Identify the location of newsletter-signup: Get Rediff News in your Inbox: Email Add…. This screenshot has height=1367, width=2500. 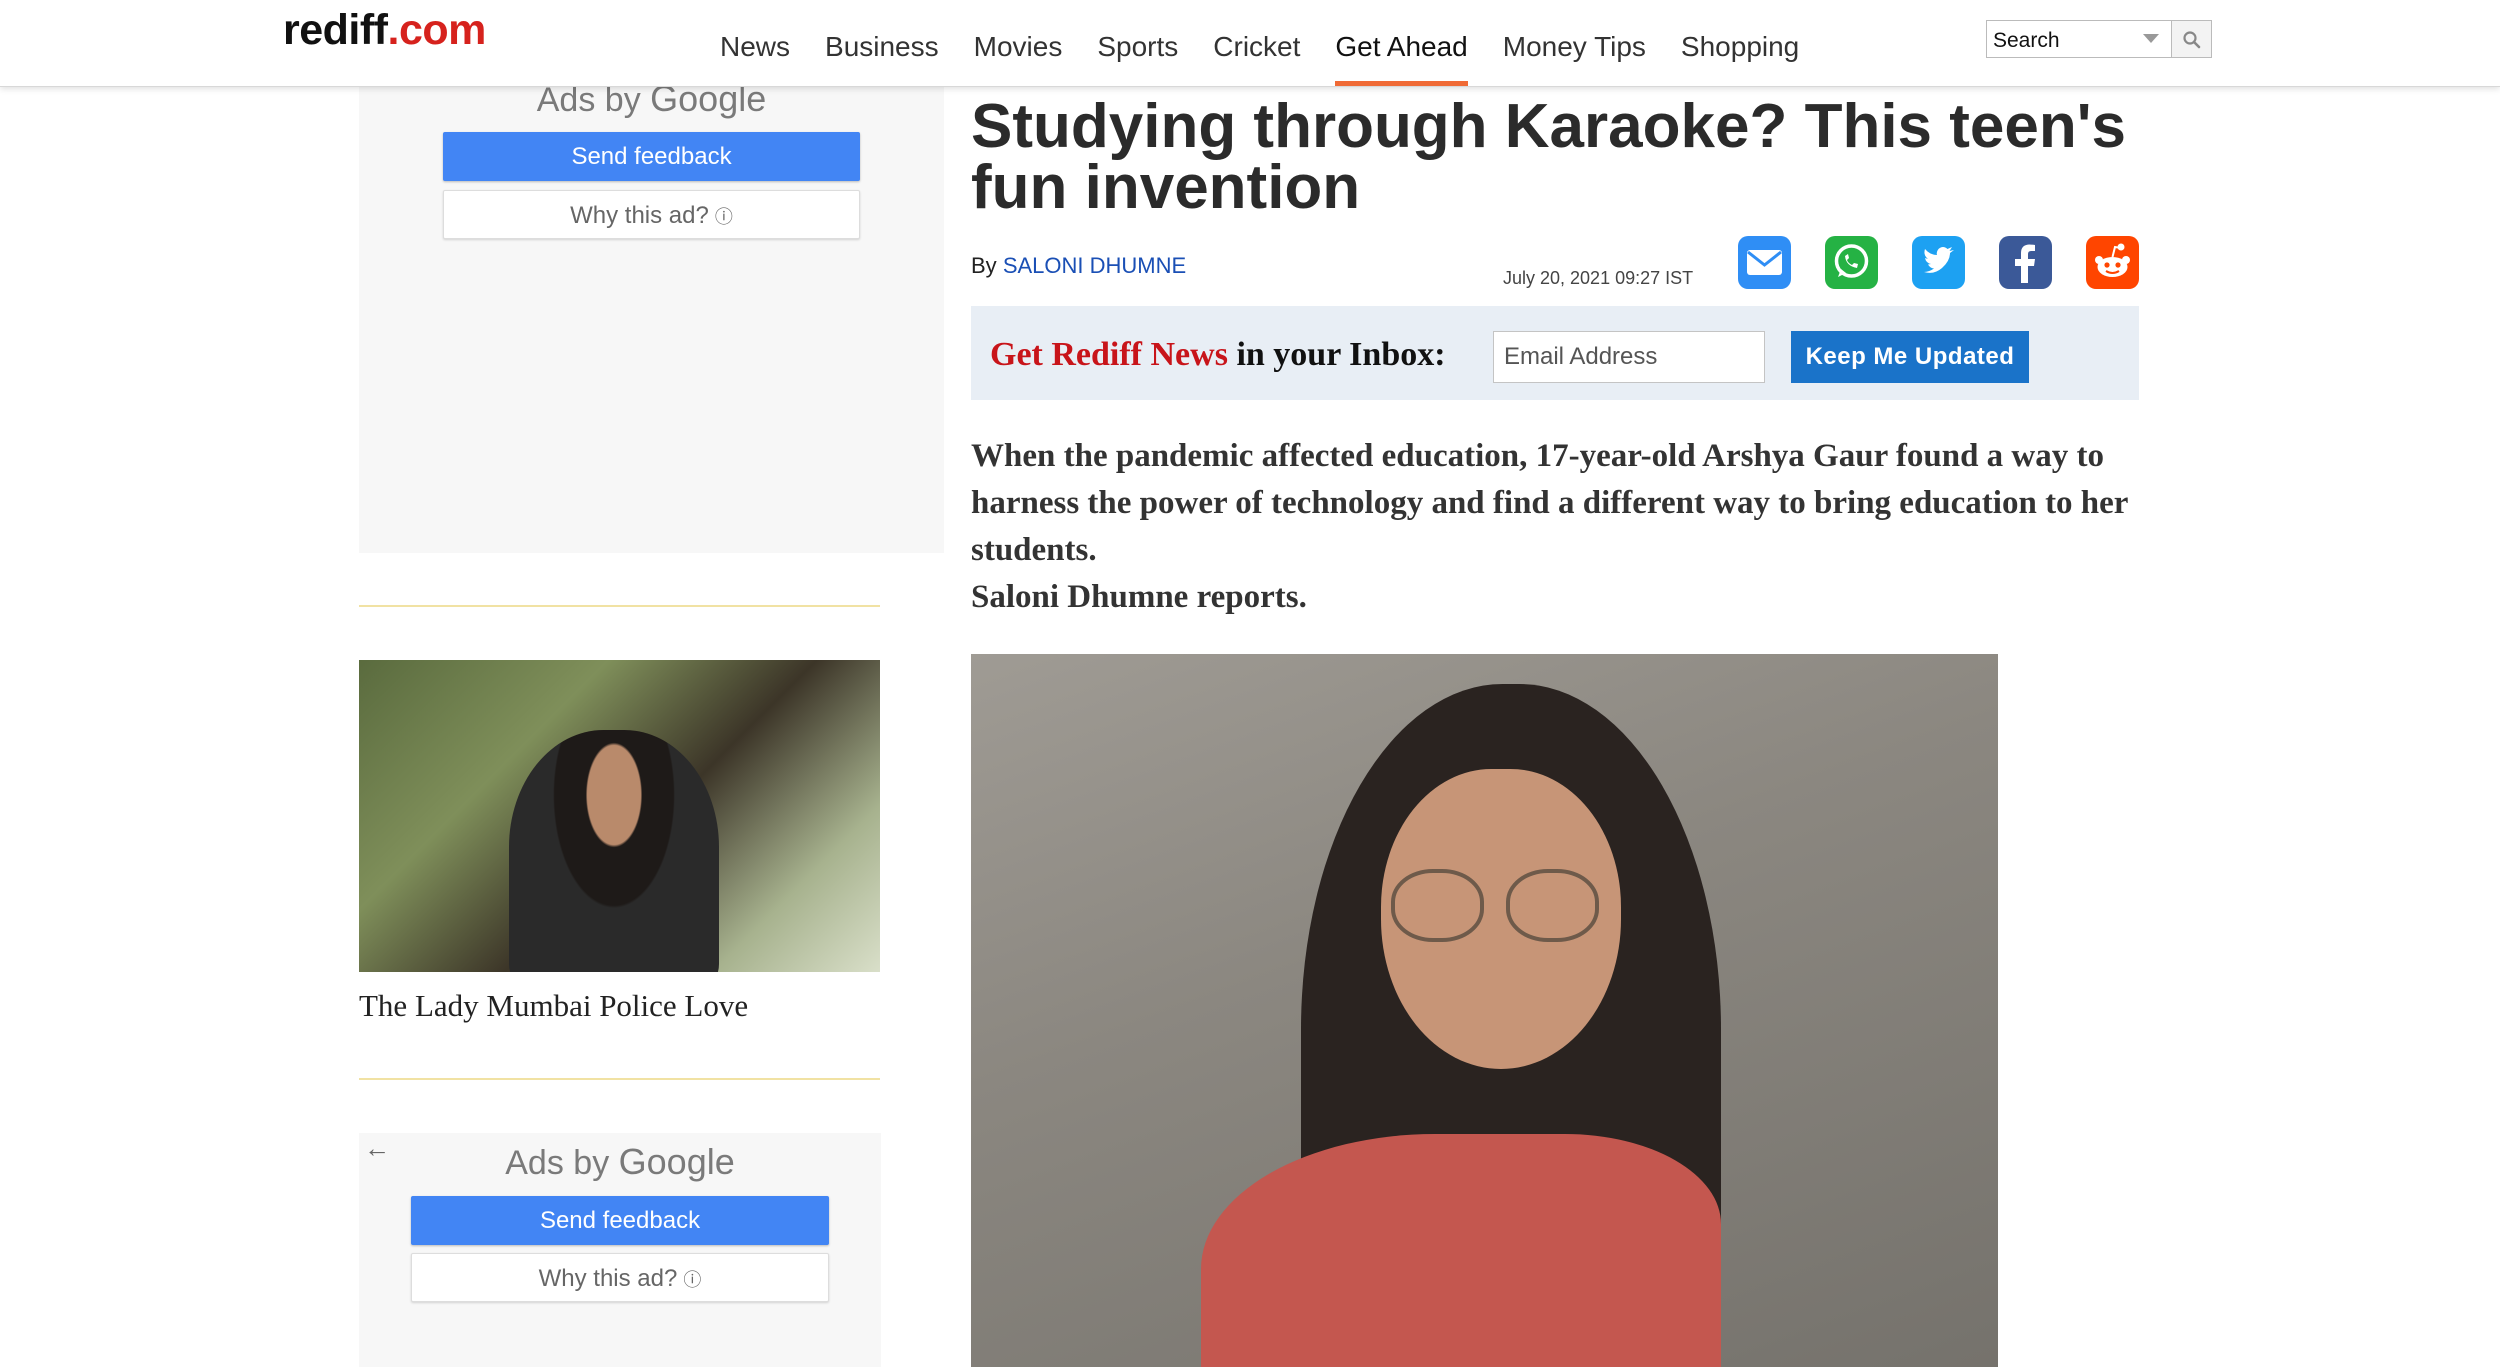
(1555, 353).